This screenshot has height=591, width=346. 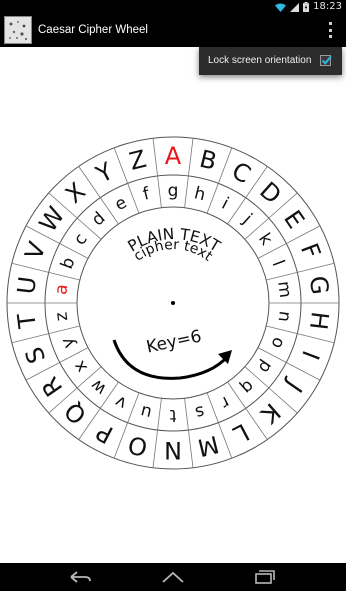 I want to click on wheel-center-dot, so click(x=173, y=303).